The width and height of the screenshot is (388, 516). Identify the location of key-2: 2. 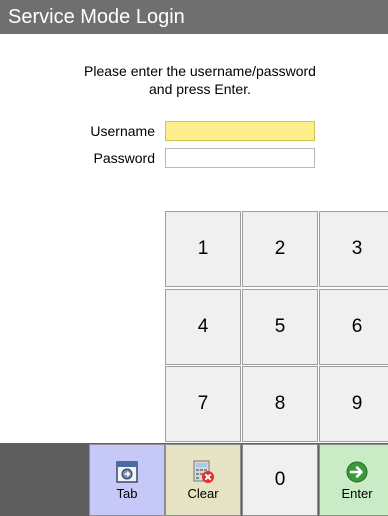
(280, 249).